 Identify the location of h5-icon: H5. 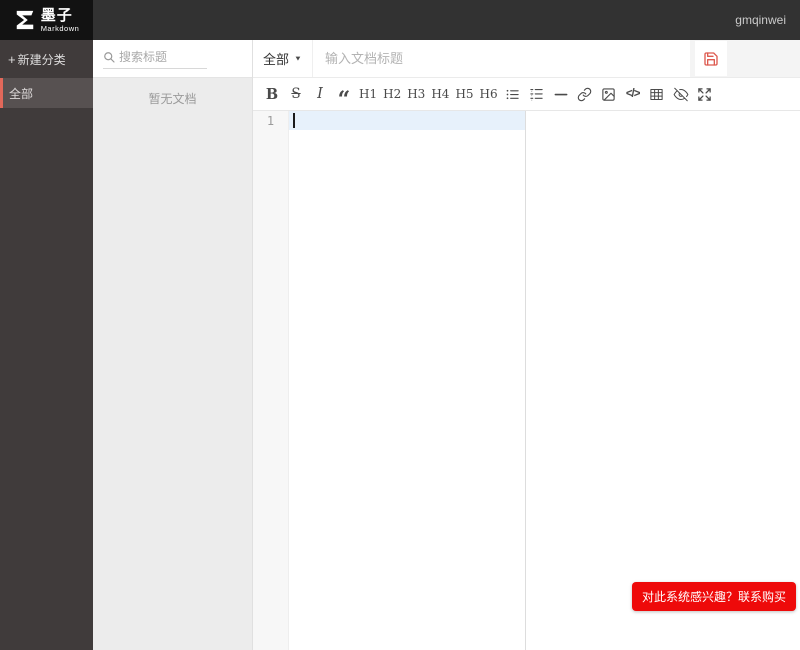
(464, 94).